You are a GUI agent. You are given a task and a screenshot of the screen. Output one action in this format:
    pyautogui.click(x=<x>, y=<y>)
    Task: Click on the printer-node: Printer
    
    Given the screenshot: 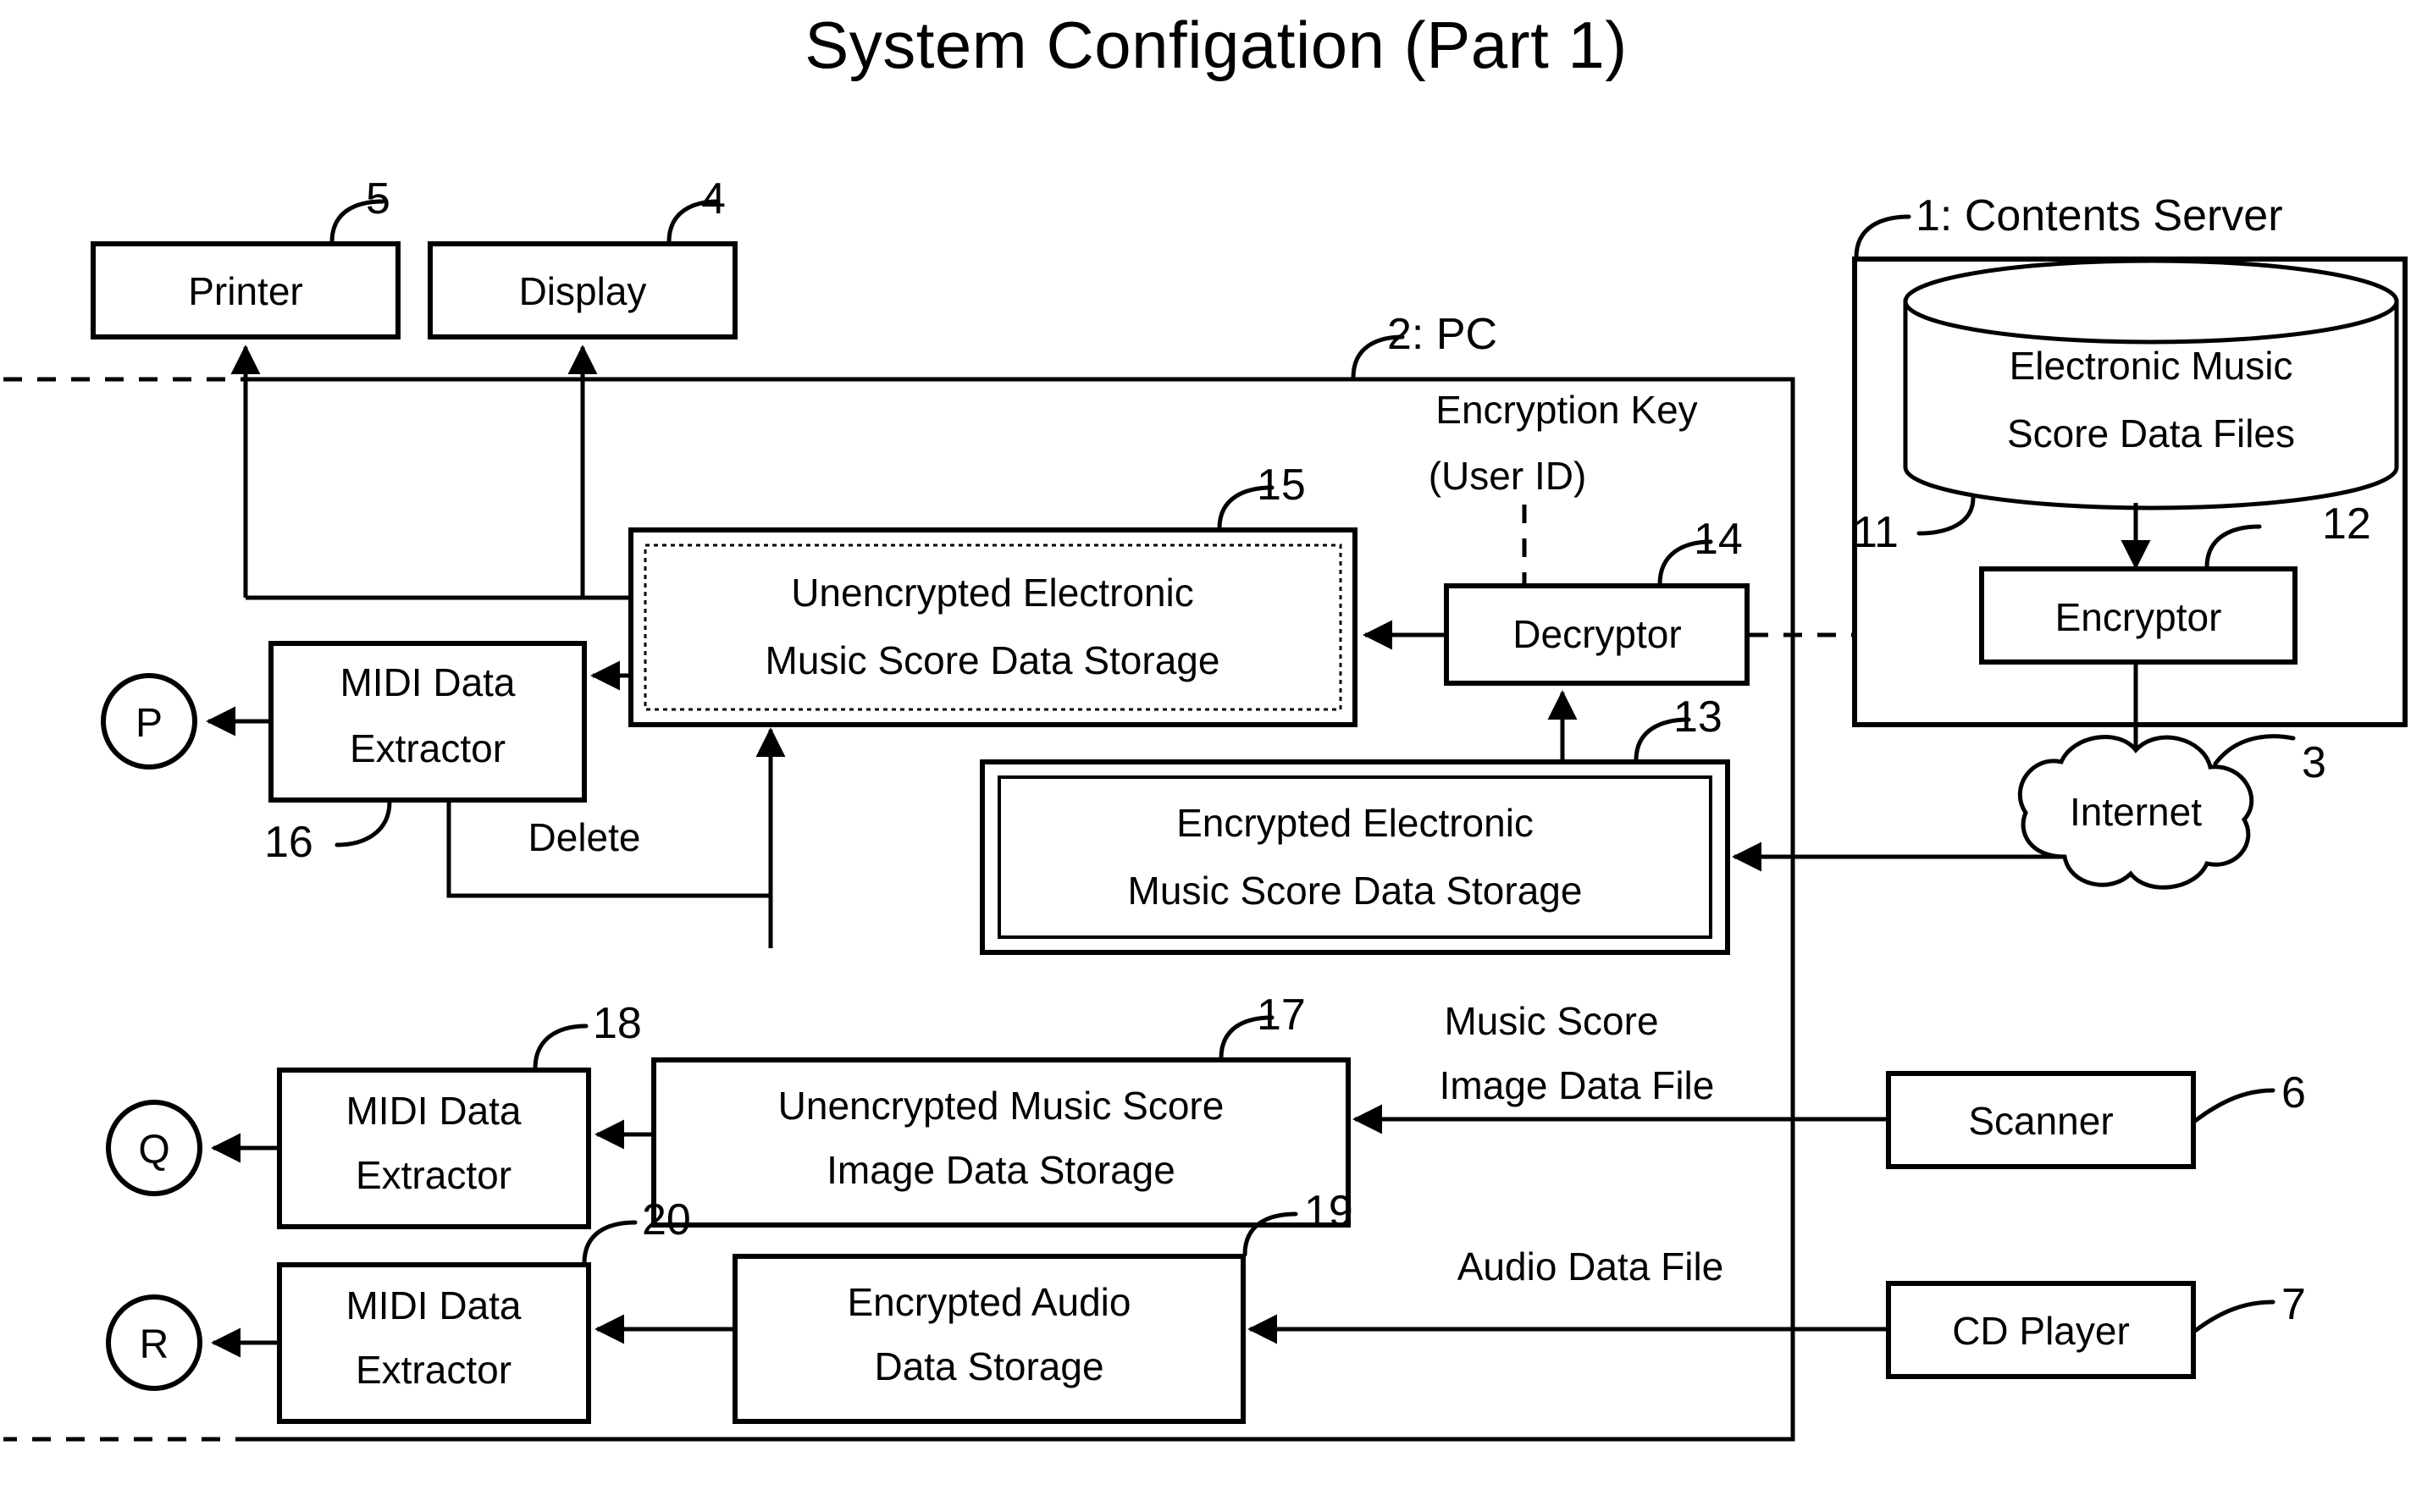 What is the action you would take?
    pyautogui.click(x=246, y=290)
    